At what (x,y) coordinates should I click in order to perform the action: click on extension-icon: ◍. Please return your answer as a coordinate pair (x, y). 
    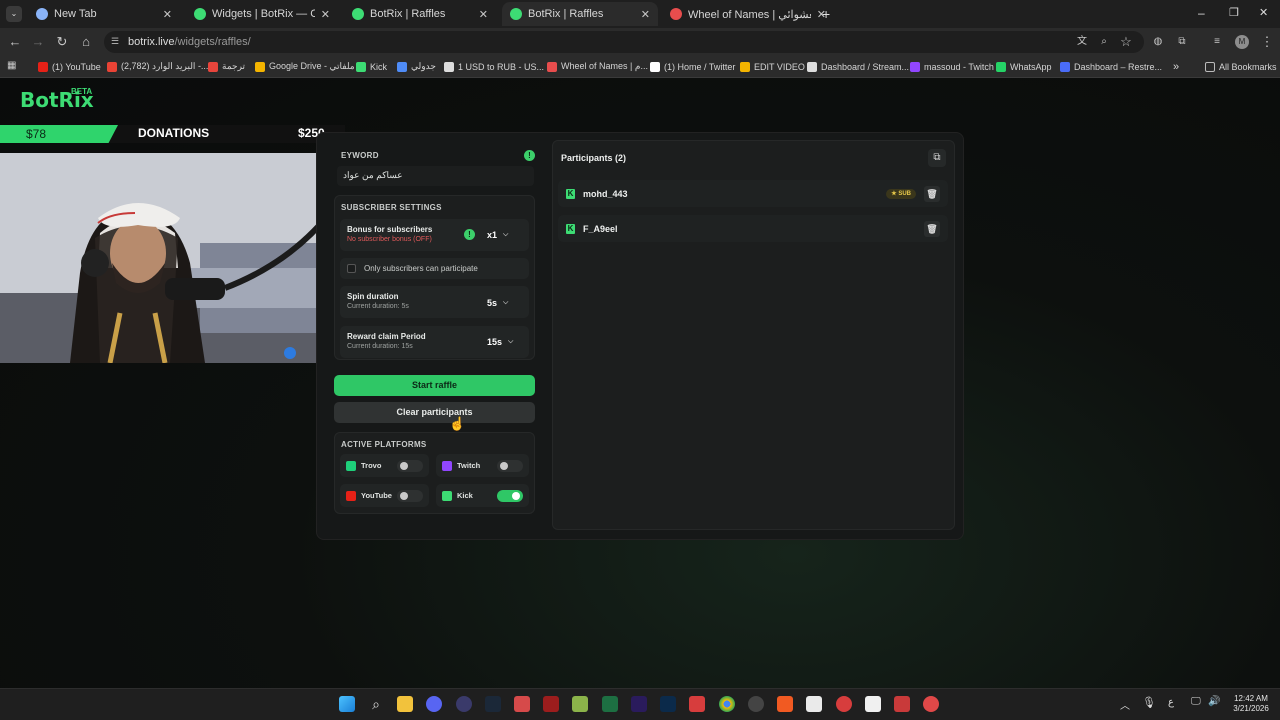
    Looking at the image, I should click on (1158, 42).